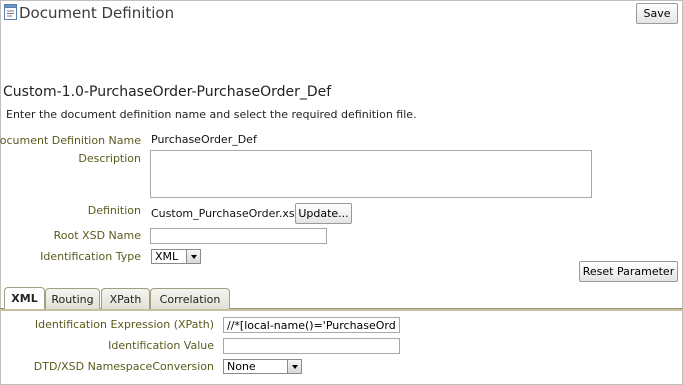  Describe the element at coordinates (371, 174) in the screenshot. I see `description-field` at that location.